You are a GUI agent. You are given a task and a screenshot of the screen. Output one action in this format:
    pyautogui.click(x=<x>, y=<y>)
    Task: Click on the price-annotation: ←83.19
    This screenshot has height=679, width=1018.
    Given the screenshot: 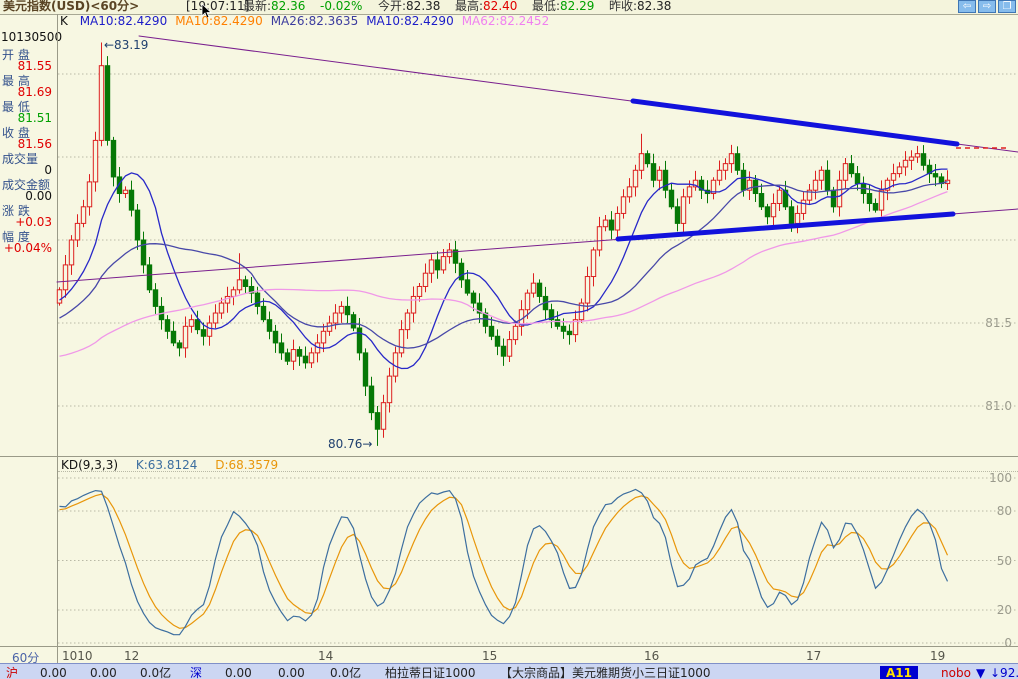 What is the action you would take?
    pyautogui.click(x=126, y=45)
    